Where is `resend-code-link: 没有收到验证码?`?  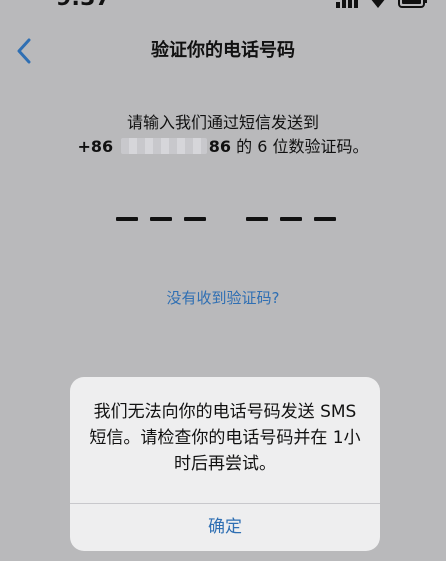 resend-code-link: 没有收到验证码? is located at coordinates (223, 298).